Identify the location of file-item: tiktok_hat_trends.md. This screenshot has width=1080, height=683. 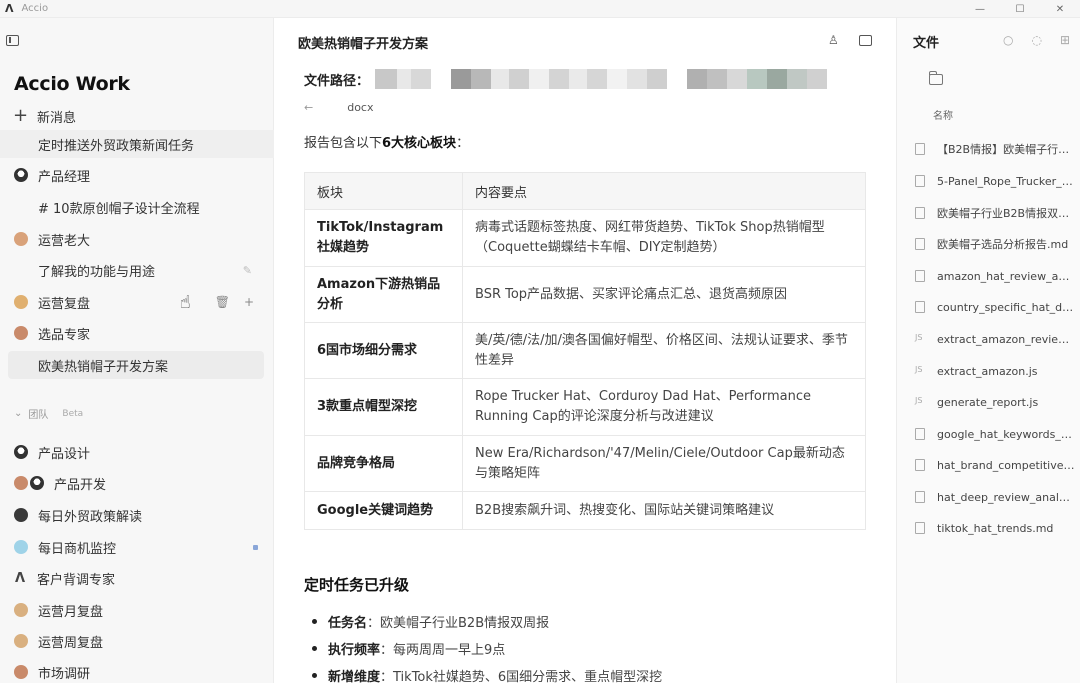
(995, 528).